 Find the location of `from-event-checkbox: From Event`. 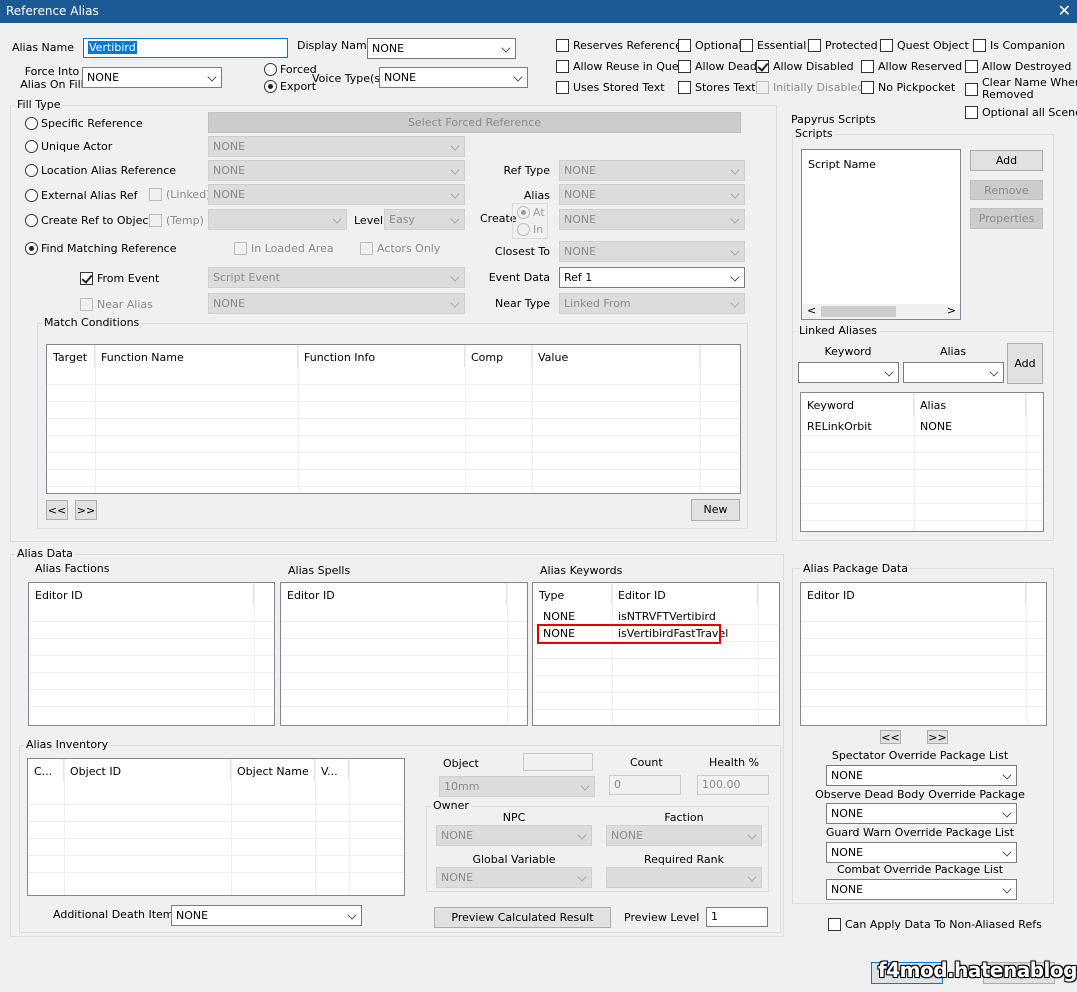

from-event-checkbox: From Event is located at coordinates (119, 278).